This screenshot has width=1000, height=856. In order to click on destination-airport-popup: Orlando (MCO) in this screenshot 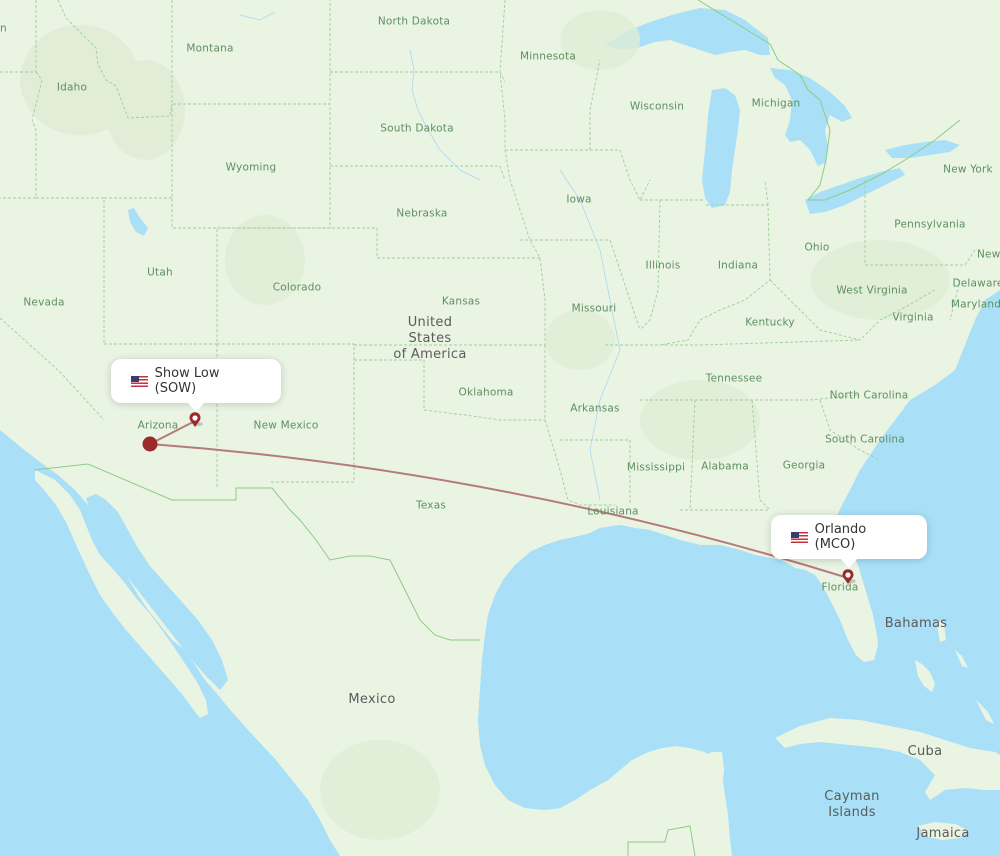, I will do `click(849, 541)`.